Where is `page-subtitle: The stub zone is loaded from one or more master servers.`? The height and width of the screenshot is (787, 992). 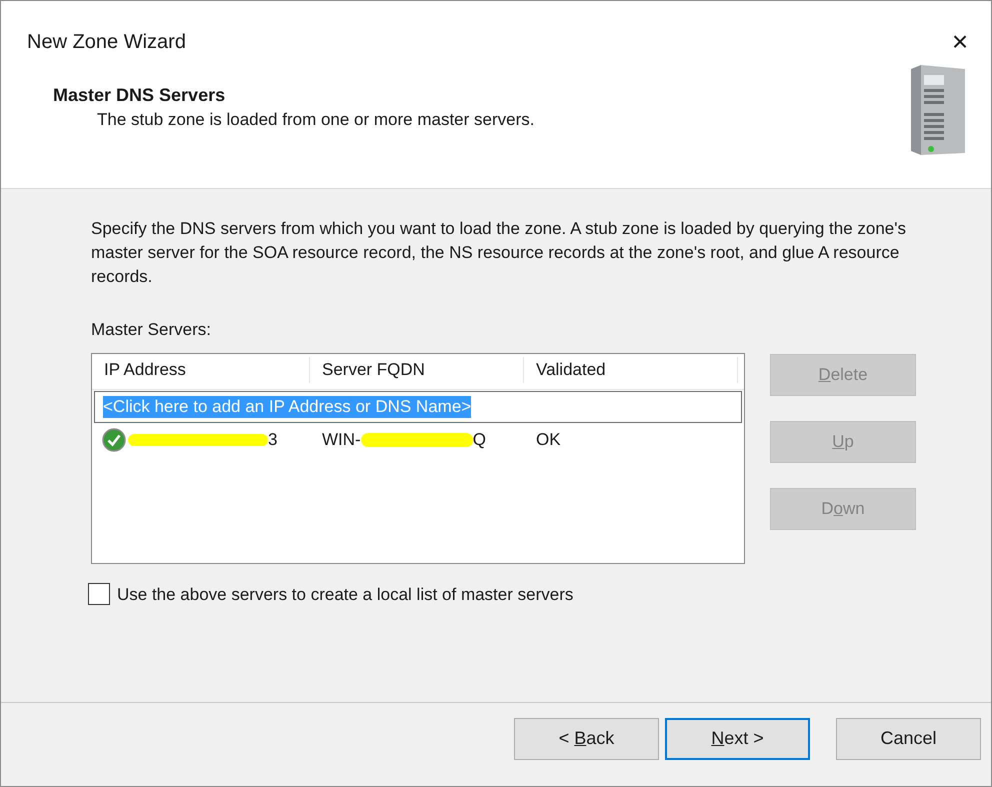 page-subtitle: The stub zone is loaded from one or more master servers. is located at coordinates (315, 120).